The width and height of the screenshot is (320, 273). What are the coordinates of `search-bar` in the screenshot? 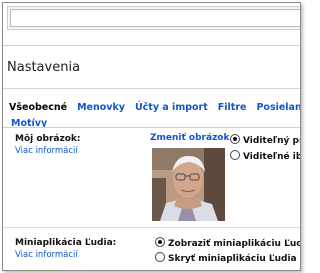 It's located at (153, 18).